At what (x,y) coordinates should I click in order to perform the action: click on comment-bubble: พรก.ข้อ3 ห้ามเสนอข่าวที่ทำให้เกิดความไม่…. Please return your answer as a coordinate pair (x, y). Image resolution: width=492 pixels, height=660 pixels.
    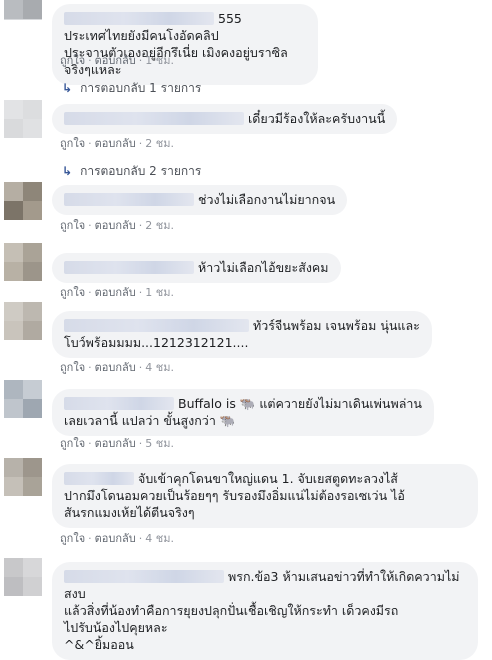
    Looking at the image, I should click on (265, 611).